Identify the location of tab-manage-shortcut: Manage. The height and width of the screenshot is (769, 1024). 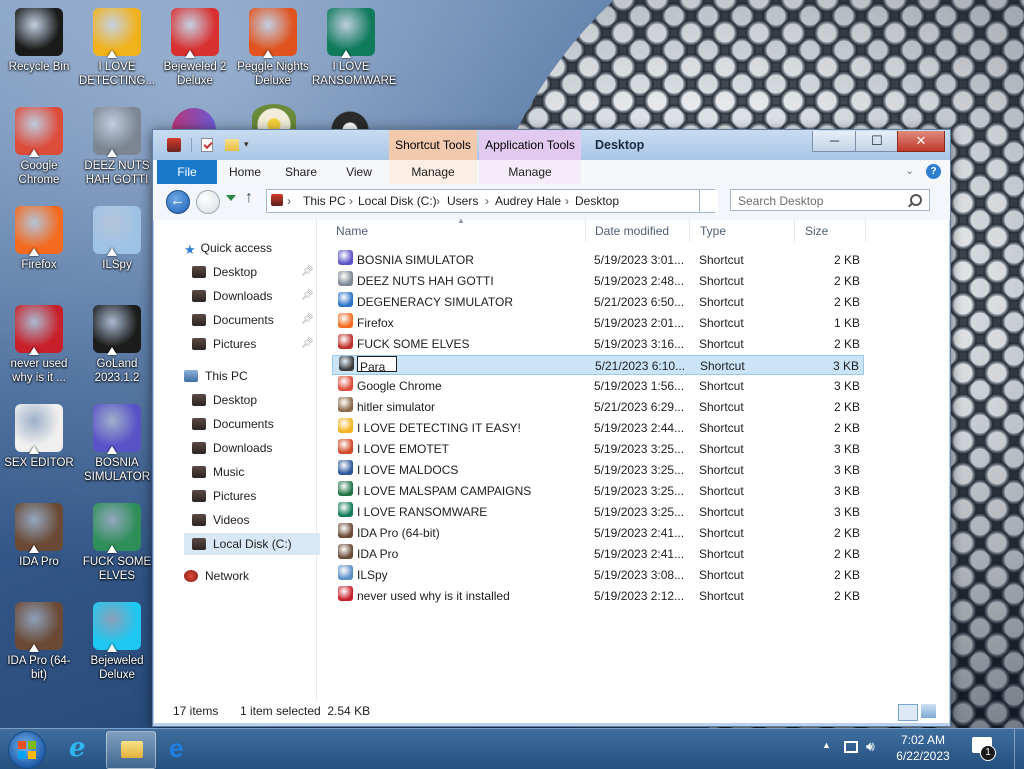
(433, 172).